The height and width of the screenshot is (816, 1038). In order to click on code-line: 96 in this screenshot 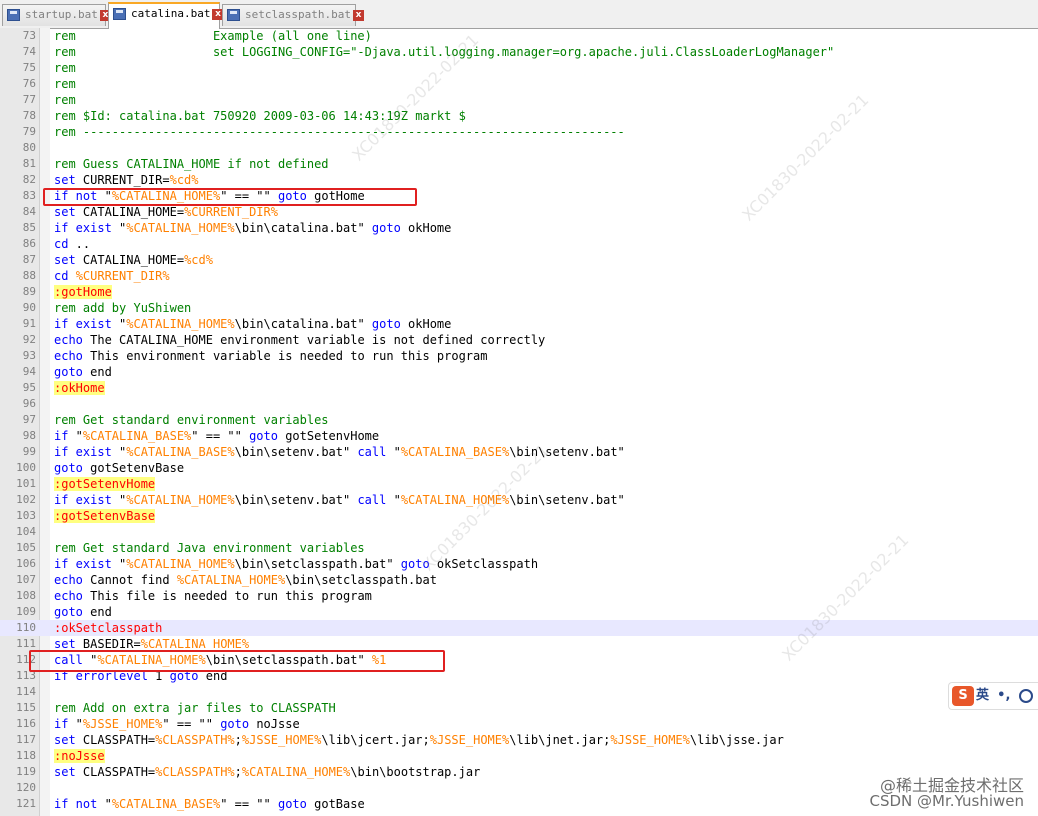, I will do `click(519, 404)`.